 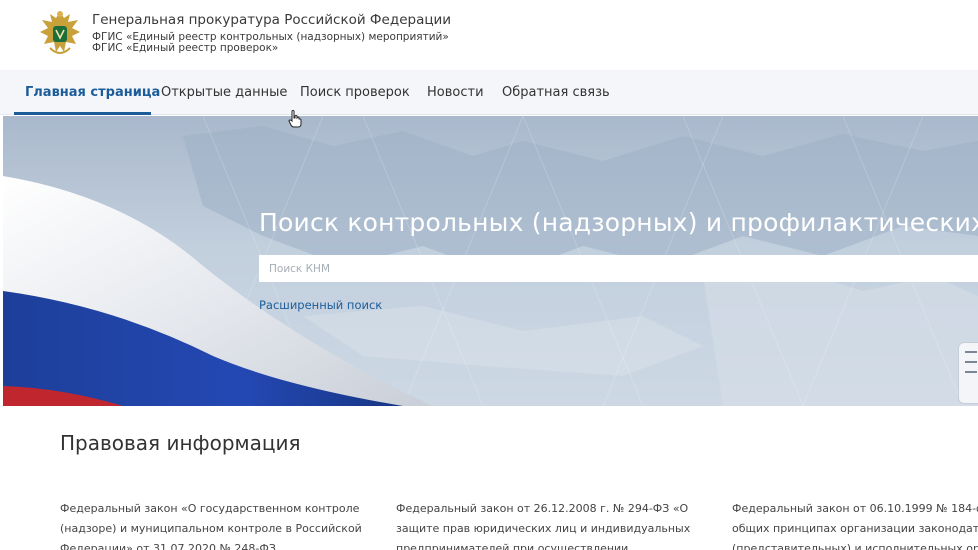 What do you see at coordinates (92, 92) in the screenshot?
I see `nav-item-home: Главная страница` at bounding box center [92, 92].